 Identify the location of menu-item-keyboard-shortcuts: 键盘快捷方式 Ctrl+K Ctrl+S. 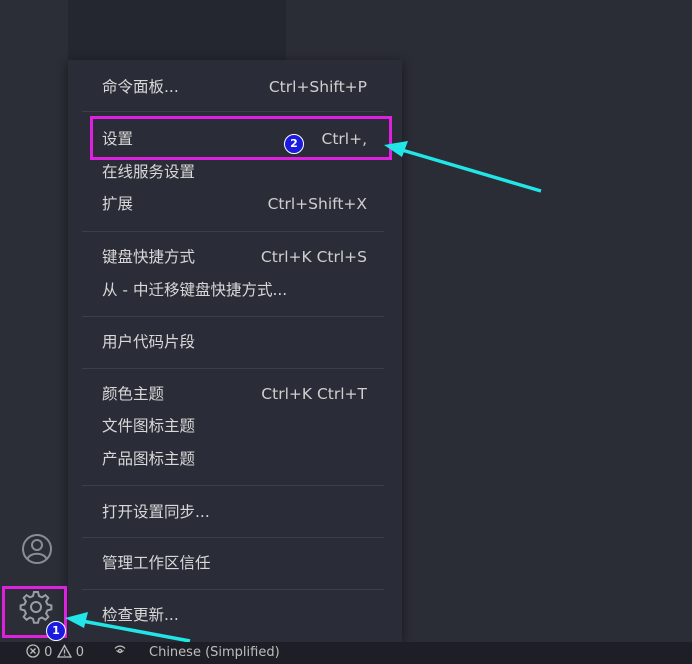
(234, 257).